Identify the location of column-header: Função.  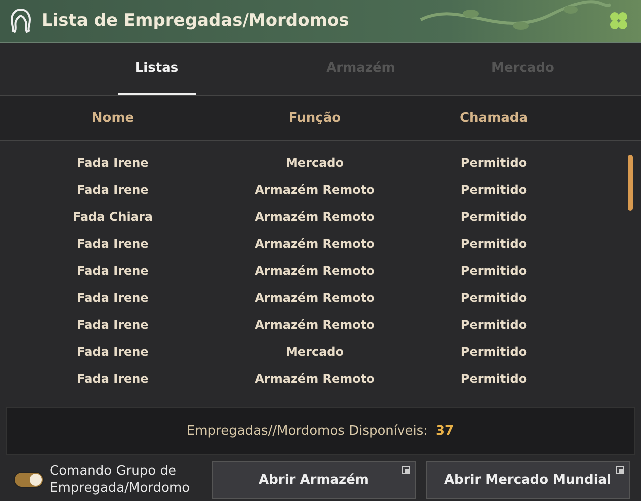
(315, 118).